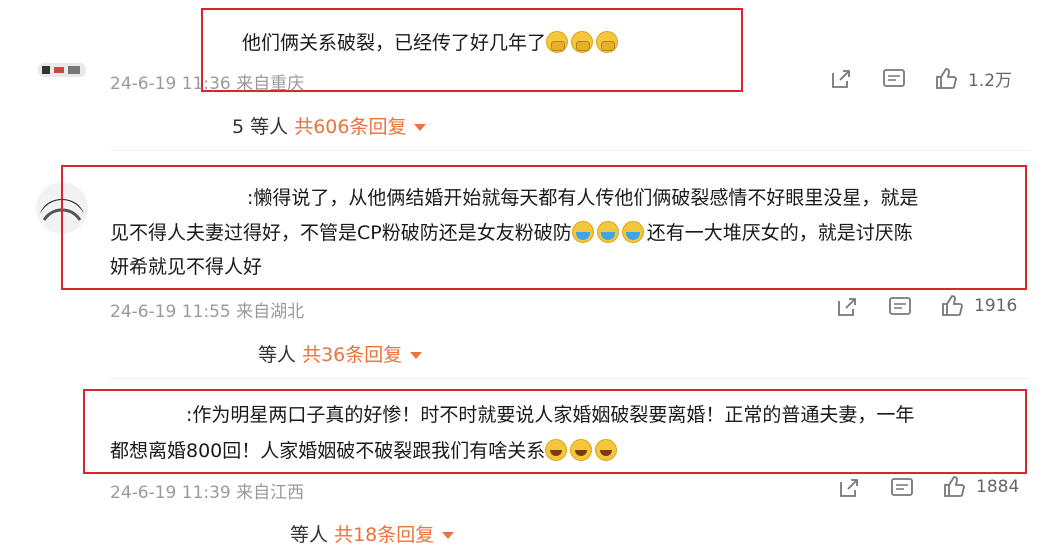 The height and width of the screenshot is (550, 1055). What do you see at coordinates (352, 355) in the screenshot?
I see `replies-link: 共36条回复` at bounding box center [352, 355].